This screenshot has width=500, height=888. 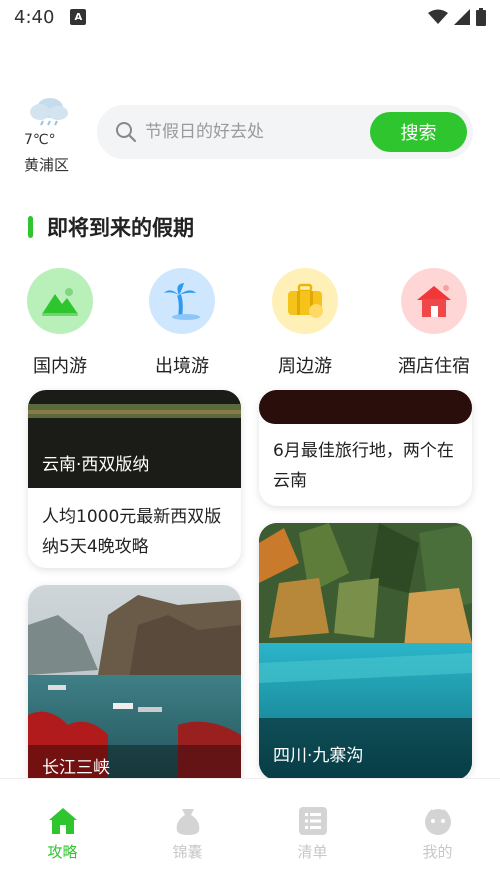 I want to click on weather-widget: 7℃° 黄浦区, so click(x=52, y=135).